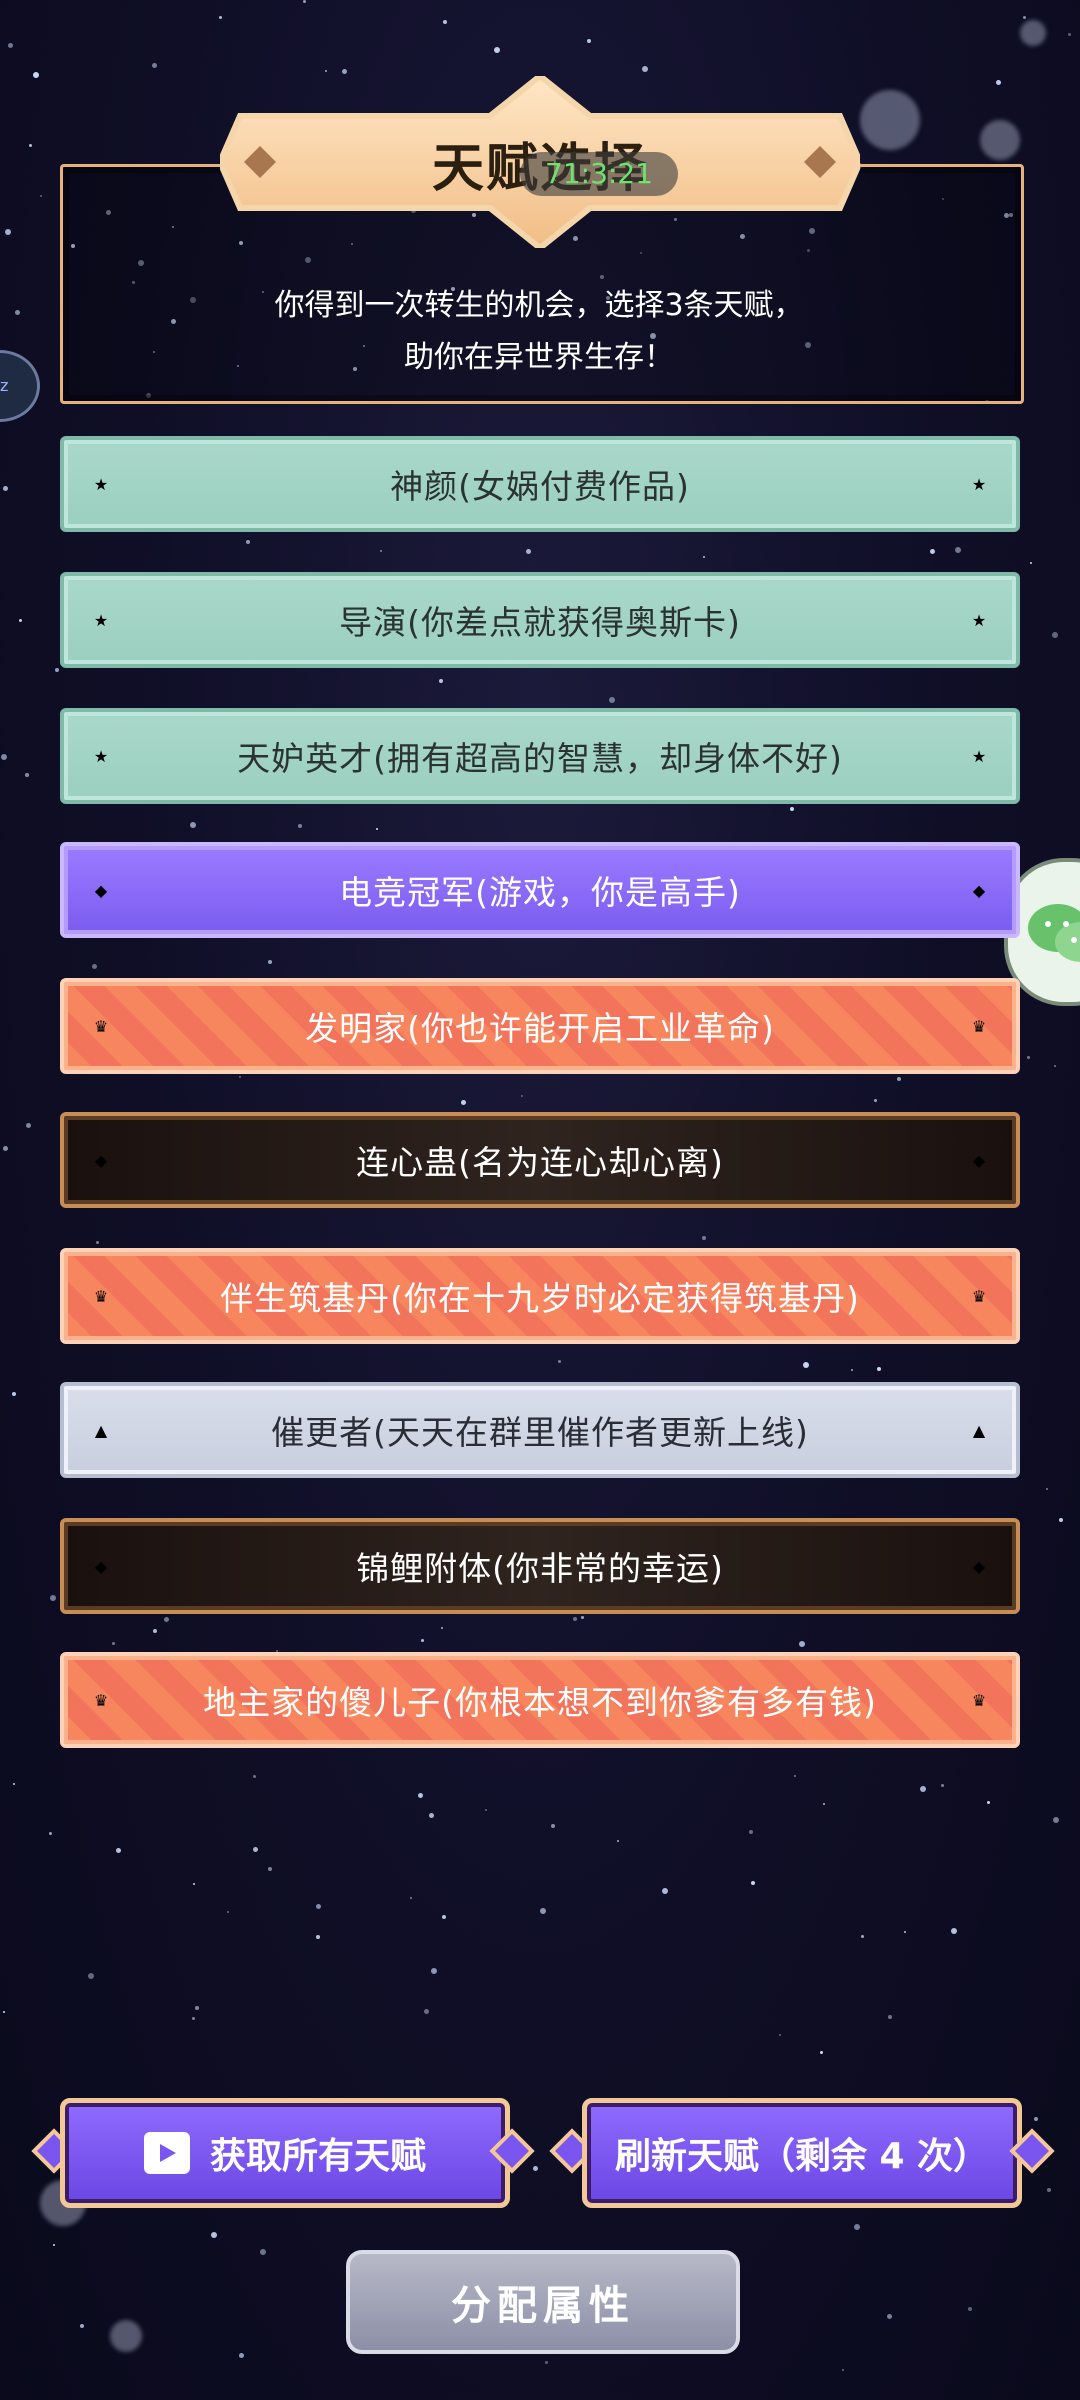  I want to click on talent-label: 催更者(天天在群里催作者更新上线), so click(540, 1432).